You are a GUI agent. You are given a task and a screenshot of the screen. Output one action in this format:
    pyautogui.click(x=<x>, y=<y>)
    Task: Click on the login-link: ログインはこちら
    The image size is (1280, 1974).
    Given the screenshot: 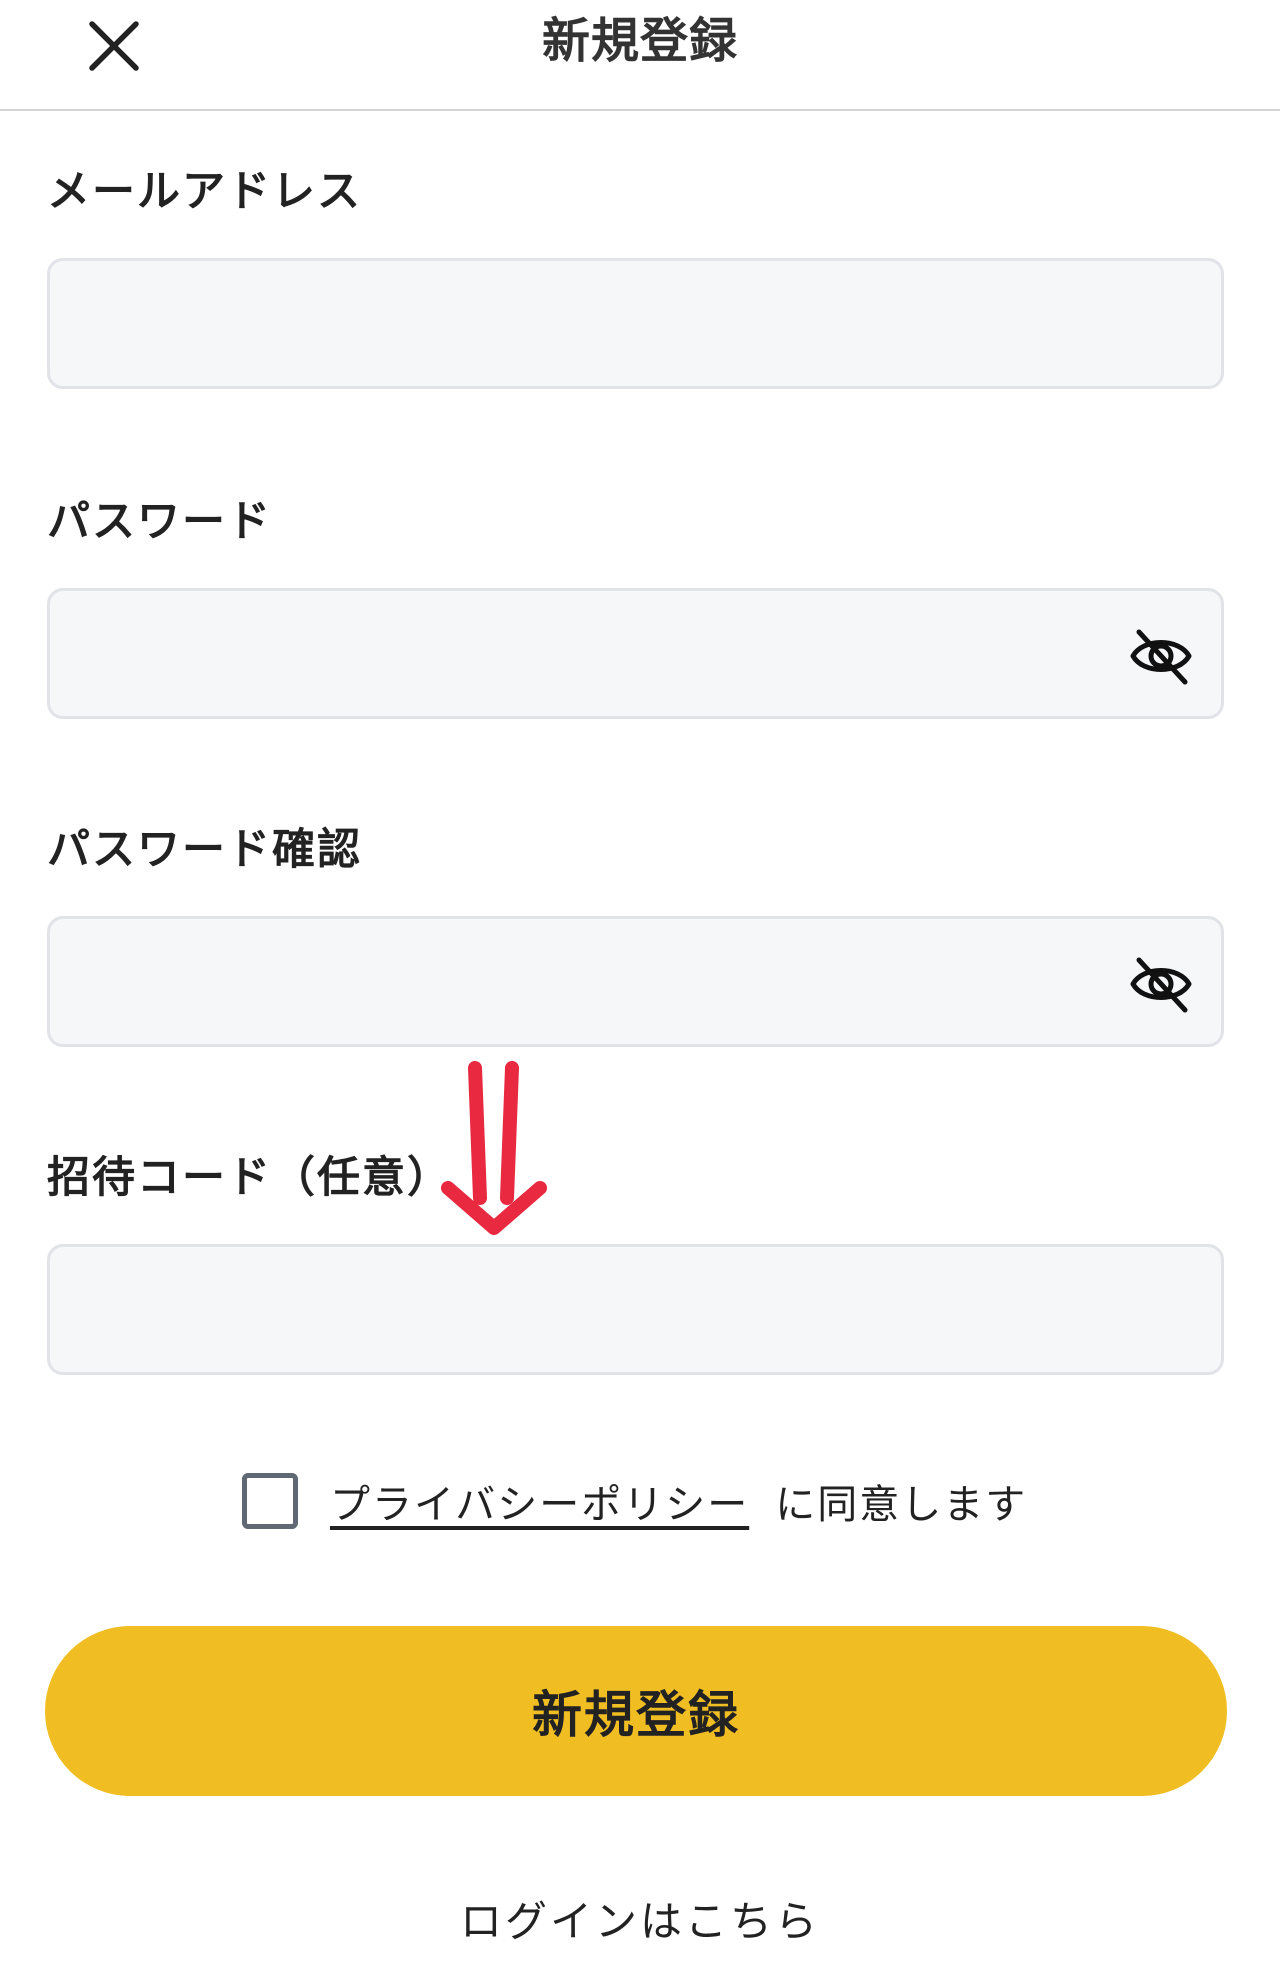 What is the action you would take?
    pyautogui.click(x=640, y=1918)
    